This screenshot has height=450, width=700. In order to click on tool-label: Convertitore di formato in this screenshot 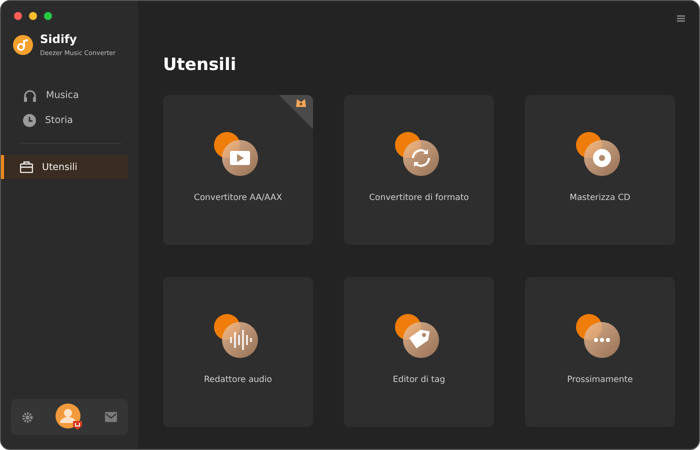, I will do `click(419, 198)`.